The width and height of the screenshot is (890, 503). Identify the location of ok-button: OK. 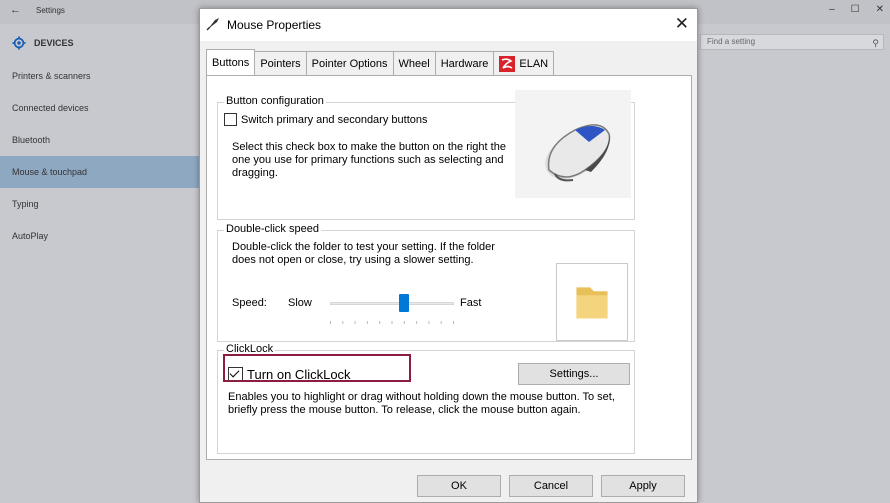
(459, 486).